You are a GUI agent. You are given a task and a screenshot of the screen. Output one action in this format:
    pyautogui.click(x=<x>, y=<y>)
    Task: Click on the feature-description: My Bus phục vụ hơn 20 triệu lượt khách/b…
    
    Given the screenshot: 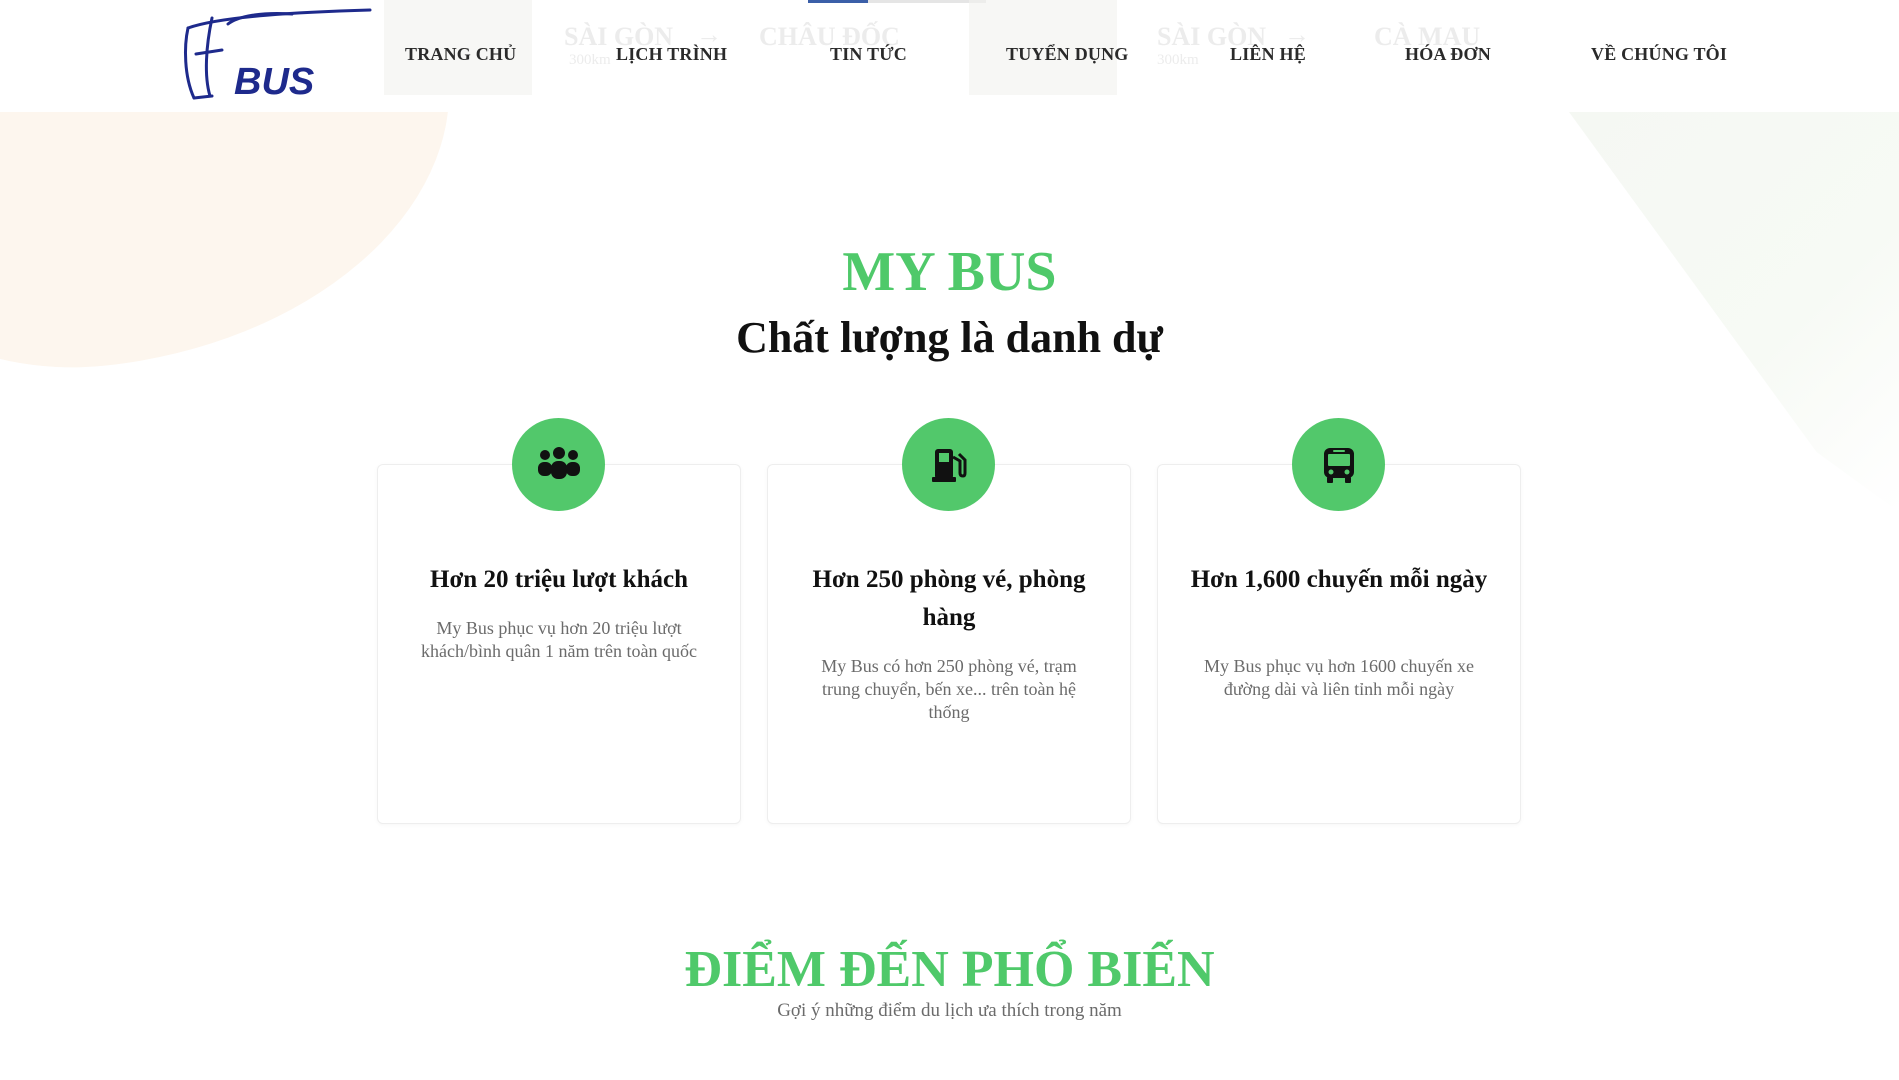 What is the action you would take?
    pyautogui.click(x=559, y=639)
    